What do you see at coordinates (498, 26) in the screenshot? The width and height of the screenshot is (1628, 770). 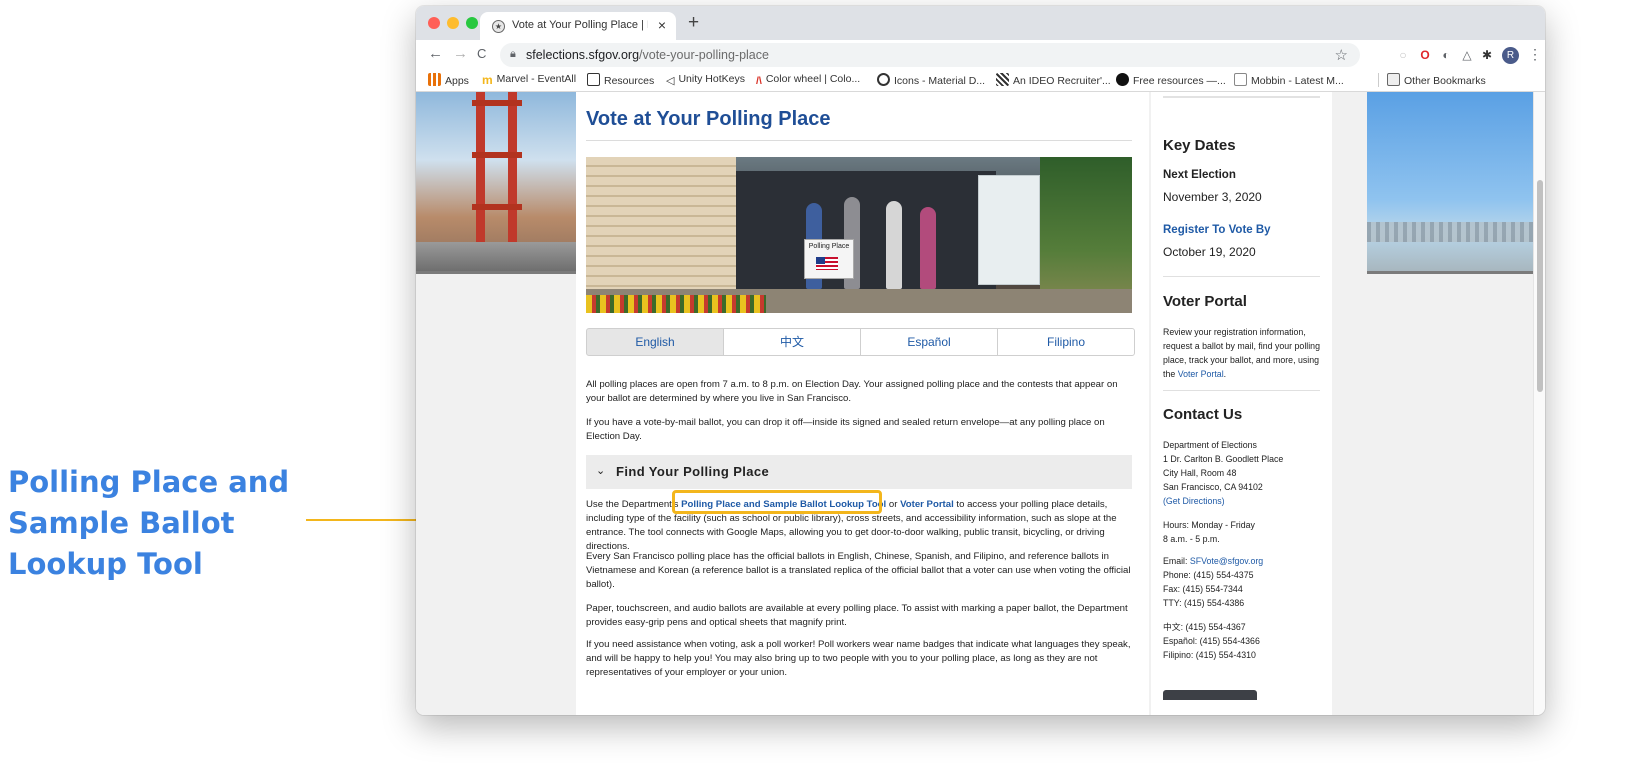 I see `seal-icon: ★` at bounding box center [498, 26].